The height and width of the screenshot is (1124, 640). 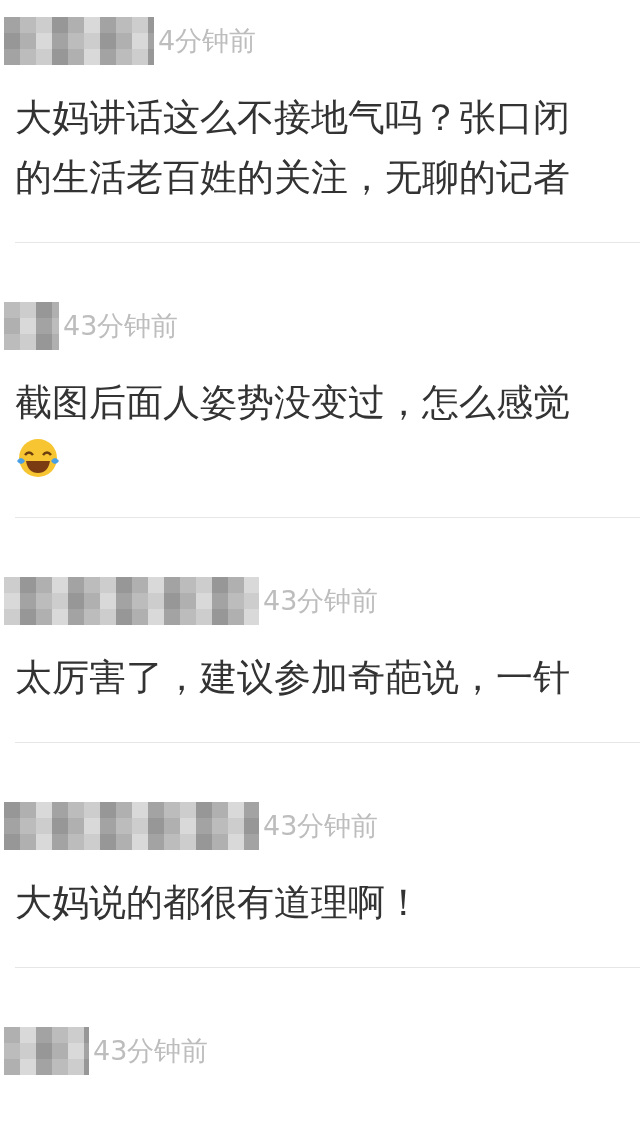 I want to click on comment-text: 太厉害了，建议参加奇葩说，一针, so click(x=292, y=678).